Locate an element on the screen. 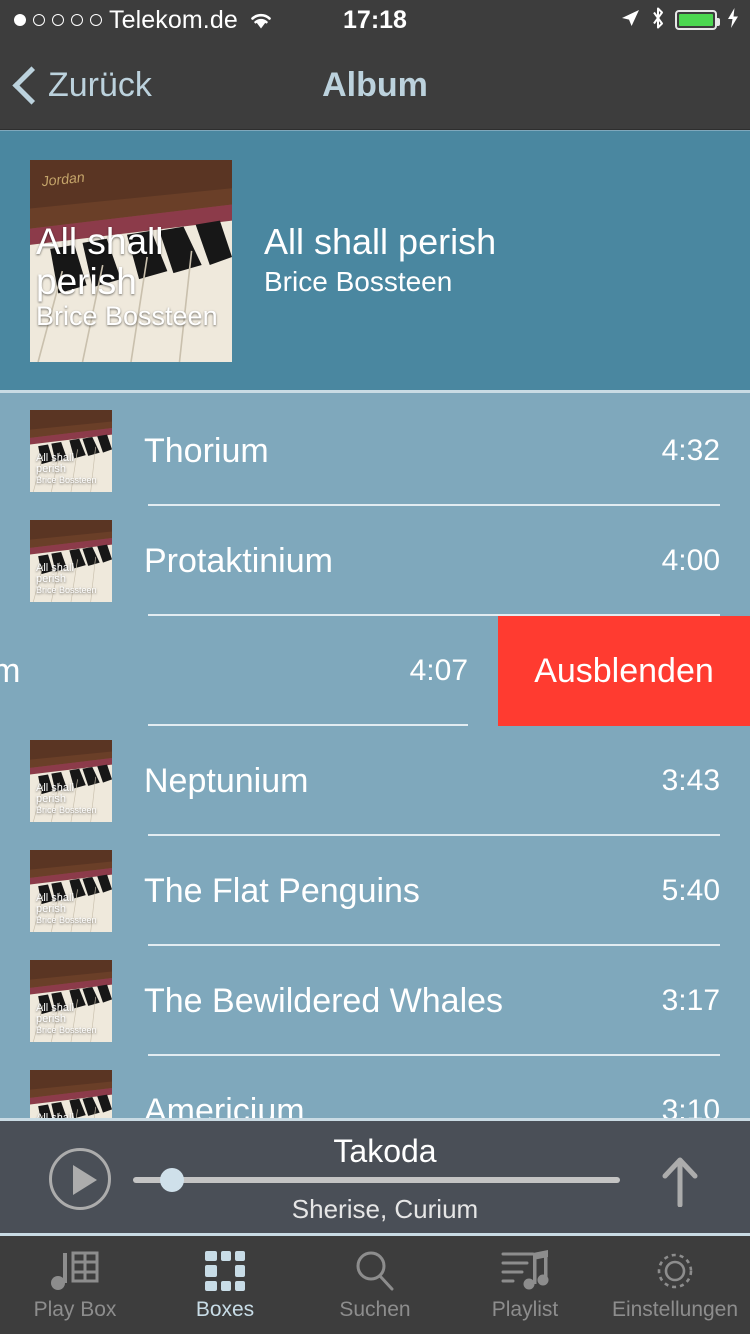 The image size is (750, 1334). search-icon is located at coordinates (375, 1271).